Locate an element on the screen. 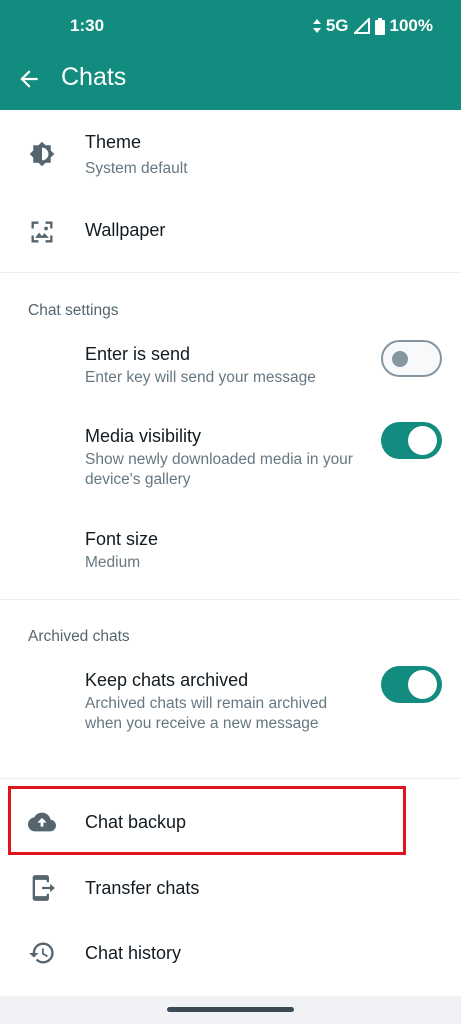  system-nav-bar is located at coordinates (230, 1010).